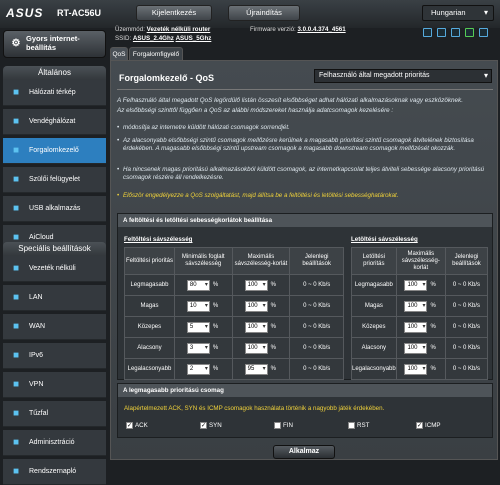 The height and width of the screenshot is (485, 500). I want to click on up-max-cell: 95 %, so click(261, 369).